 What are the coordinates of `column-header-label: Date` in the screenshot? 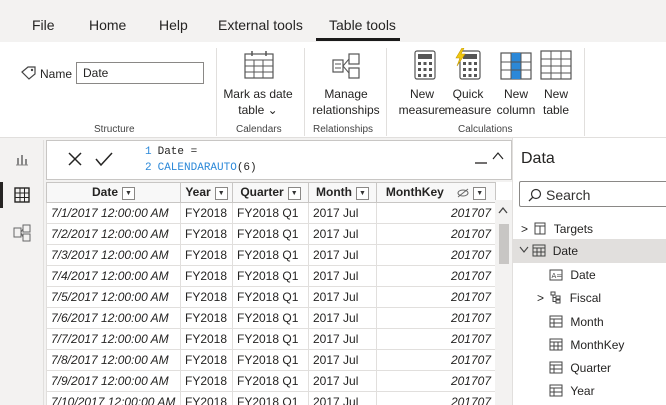 It's located at (104, 192).